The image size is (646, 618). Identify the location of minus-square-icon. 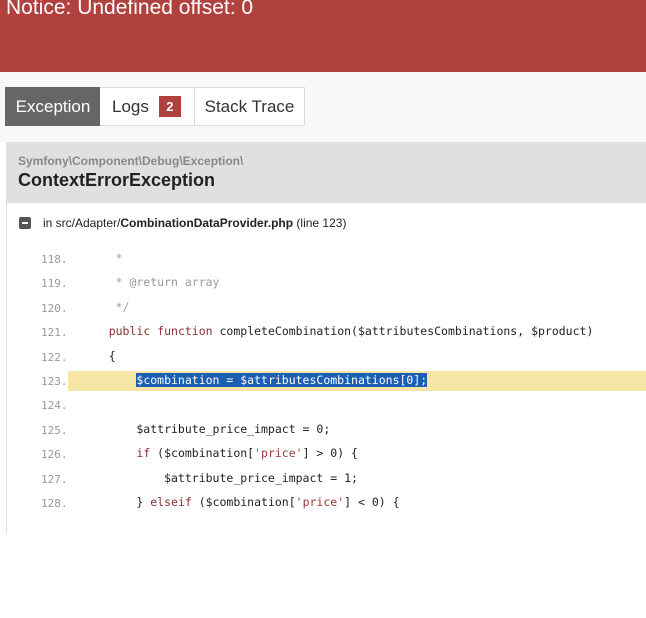
(25, 223).